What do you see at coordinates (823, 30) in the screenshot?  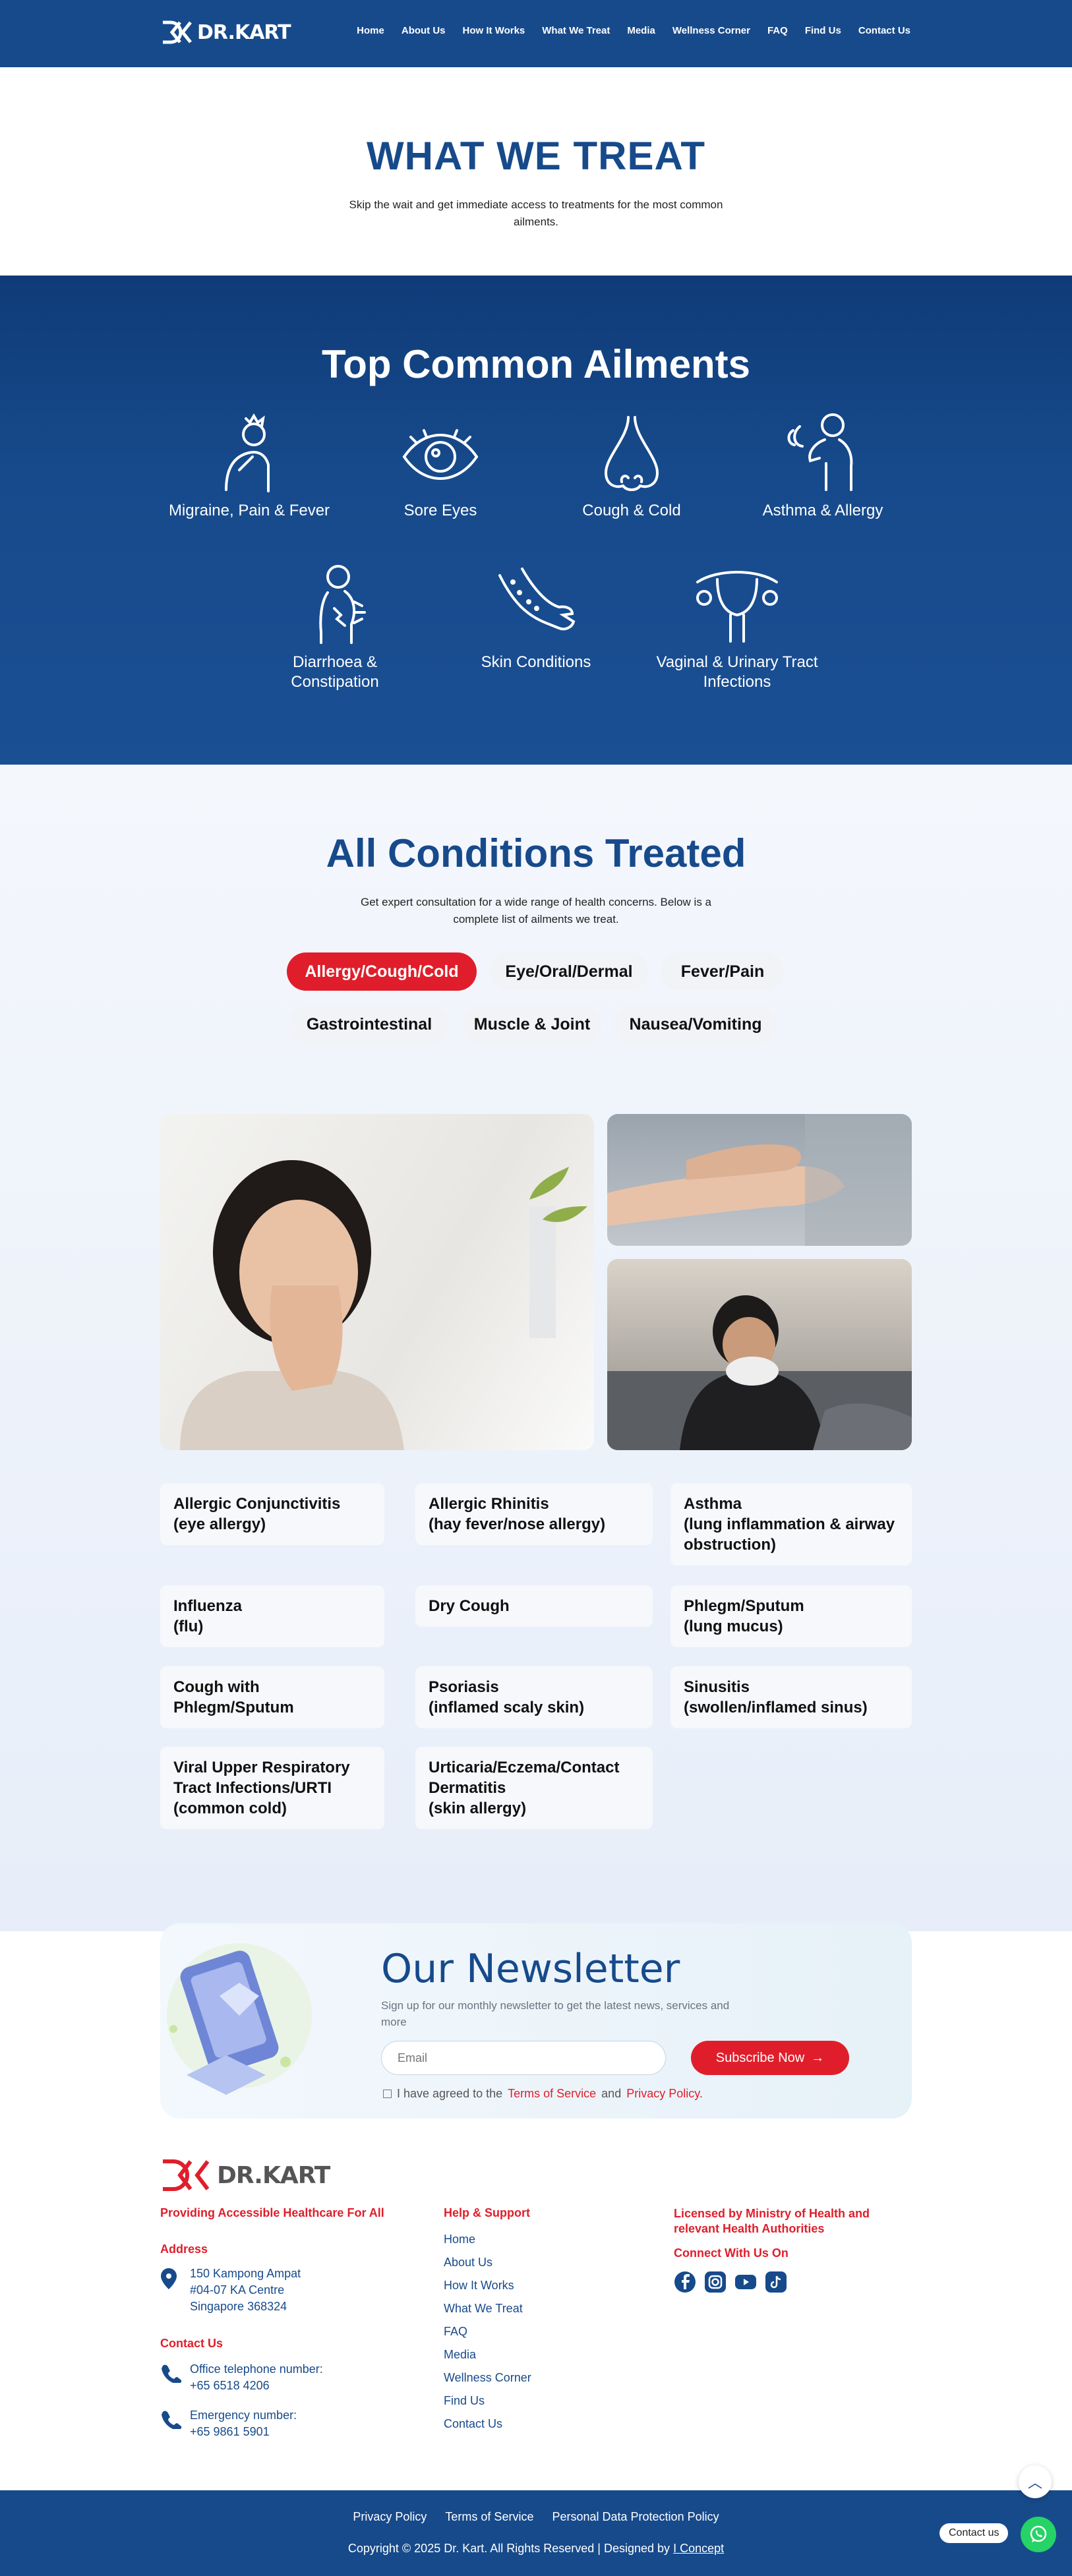 I see `nav-find-us: Find Us` at bounding box center [823, 30].